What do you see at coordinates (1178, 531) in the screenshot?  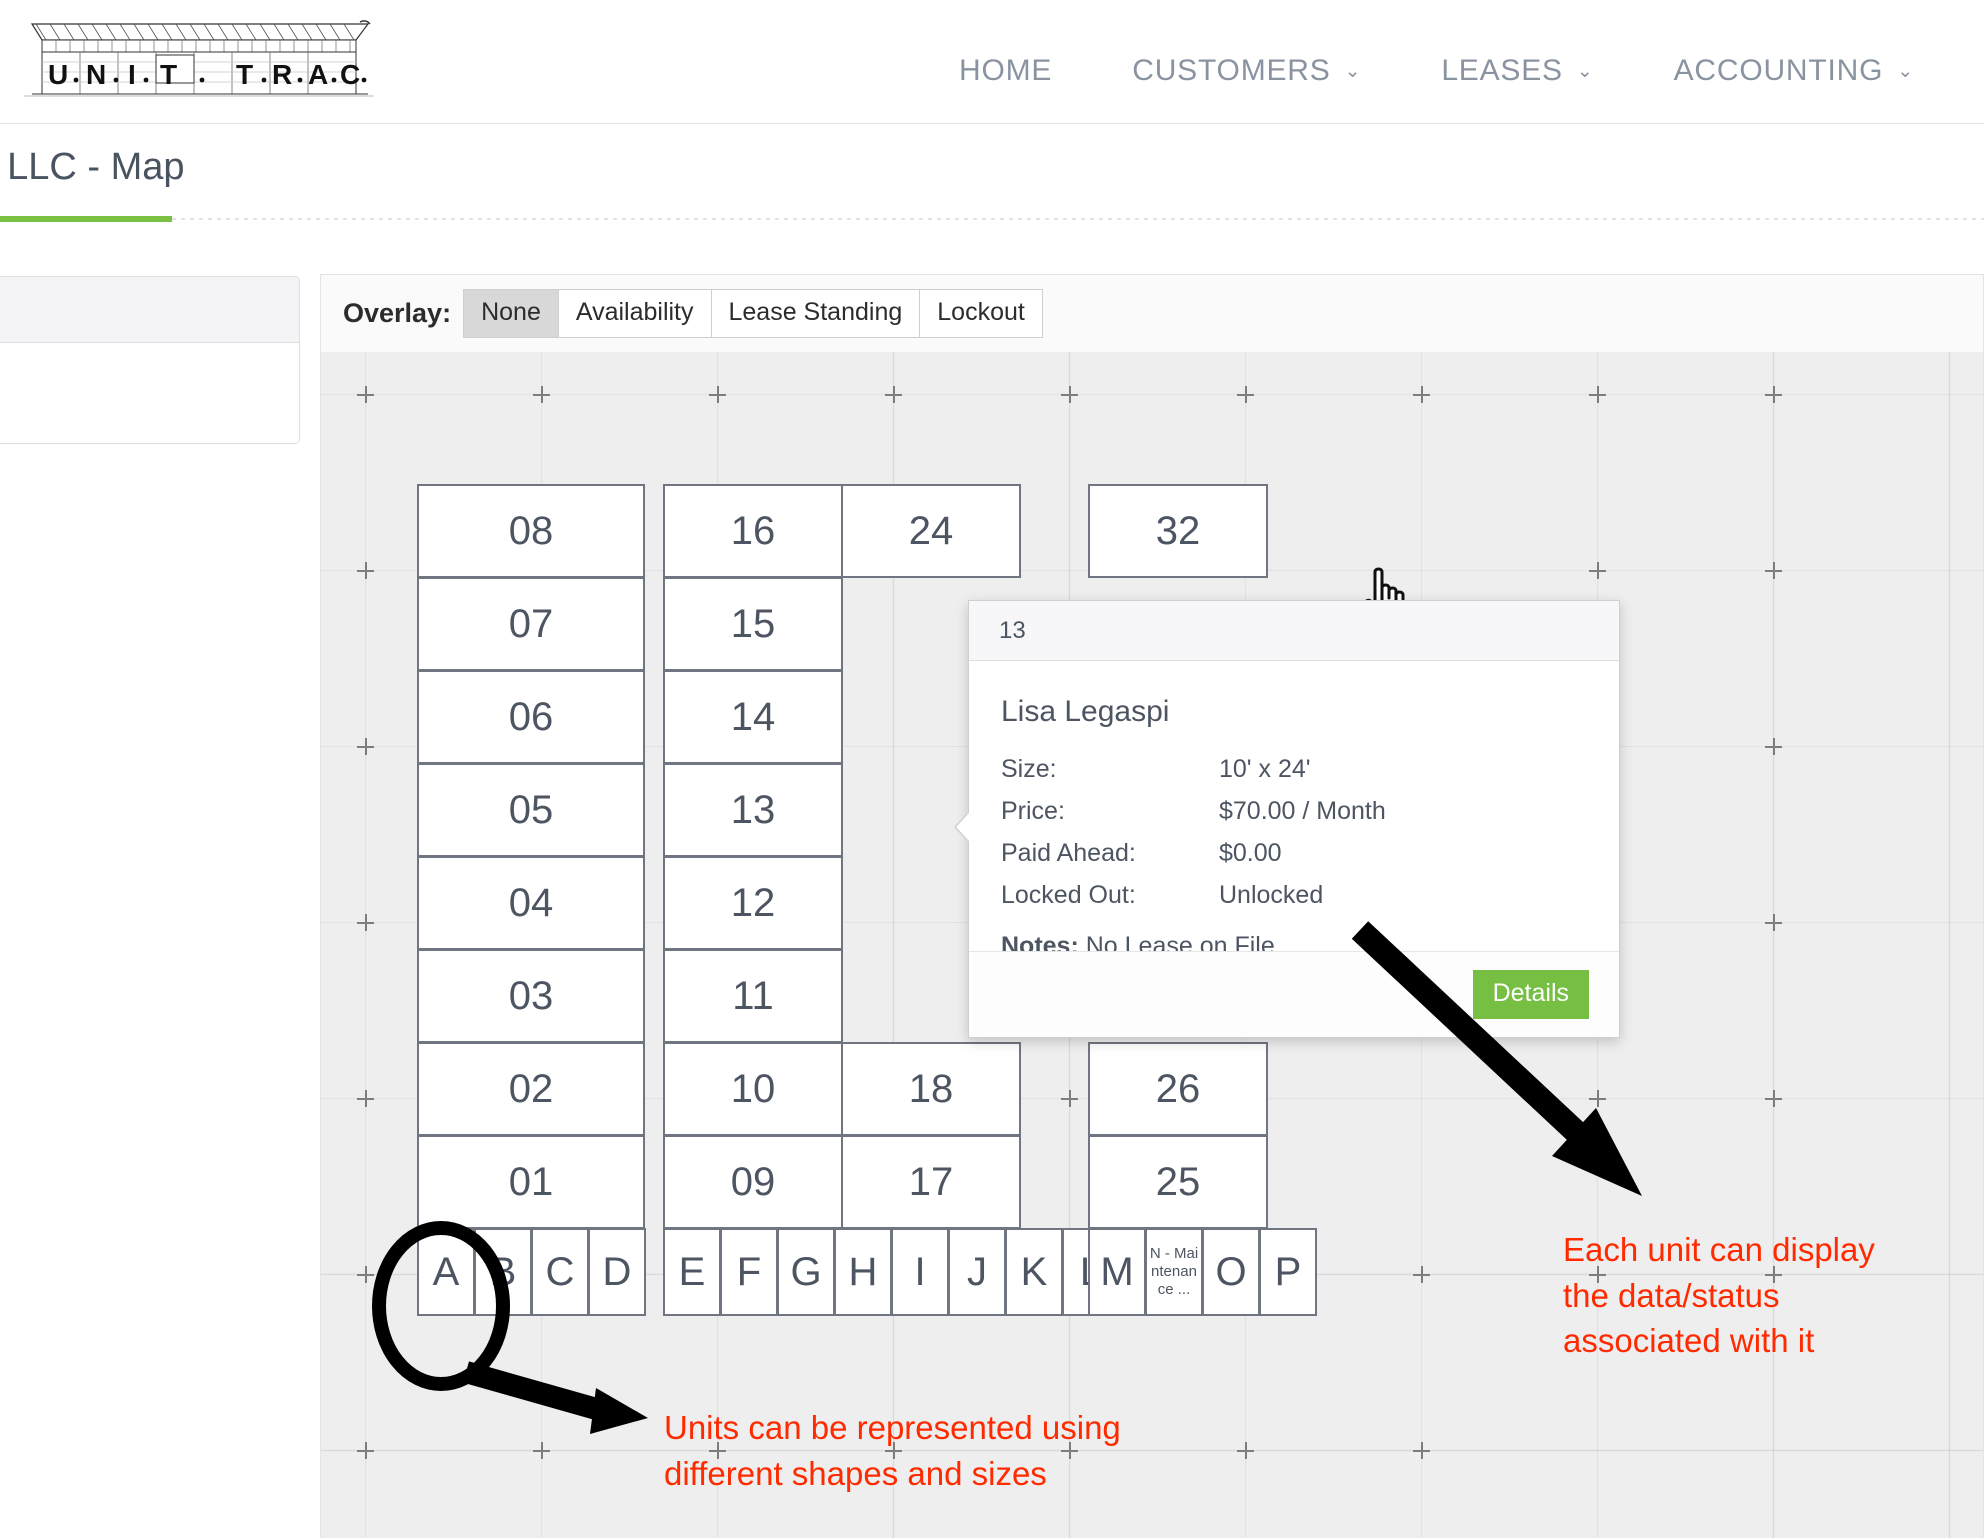 I see `unit-32: 32` at bounding box center [1178, 531].